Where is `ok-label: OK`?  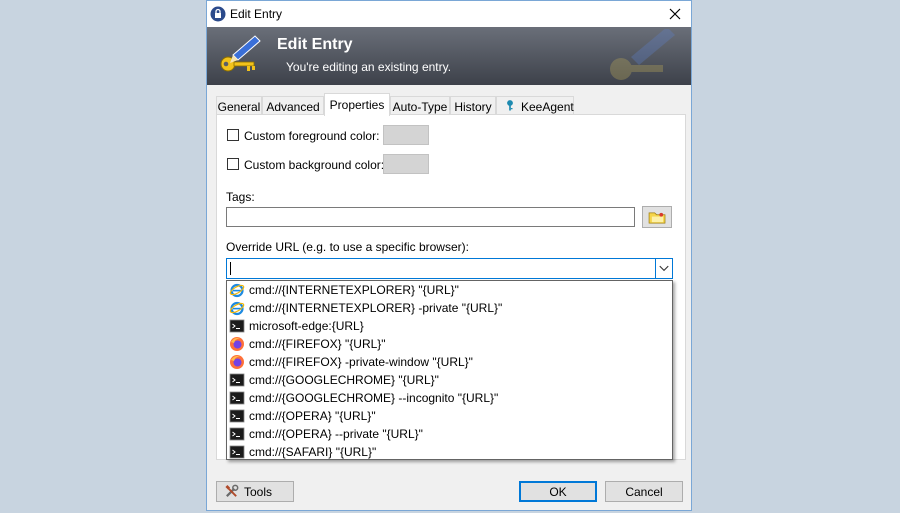 ok-label: OK is located at coordinates (558, 492).